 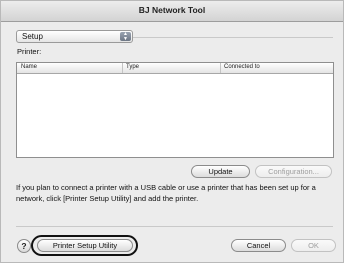 I want to click on table-header: Name Type Connected to, so click(x=175, y=68).